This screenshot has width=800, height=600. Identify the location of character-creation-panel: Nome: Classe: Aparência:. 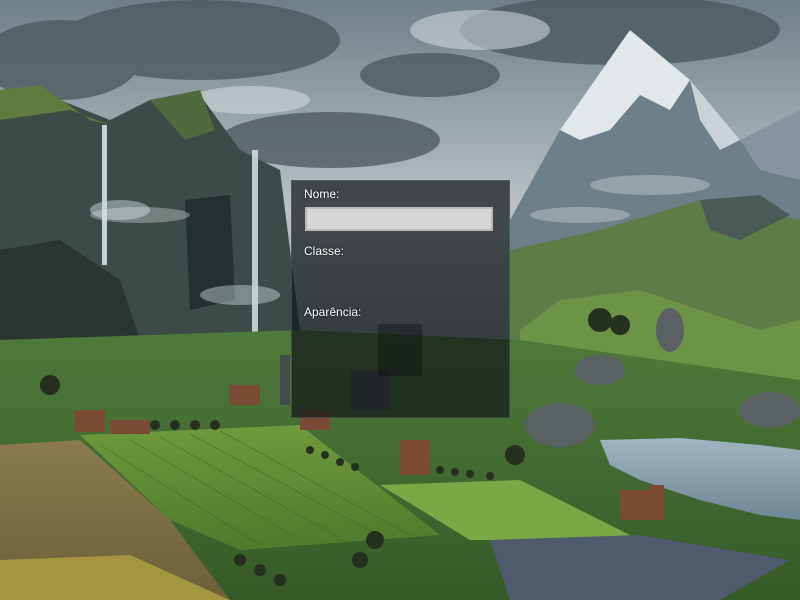
(400, 299).